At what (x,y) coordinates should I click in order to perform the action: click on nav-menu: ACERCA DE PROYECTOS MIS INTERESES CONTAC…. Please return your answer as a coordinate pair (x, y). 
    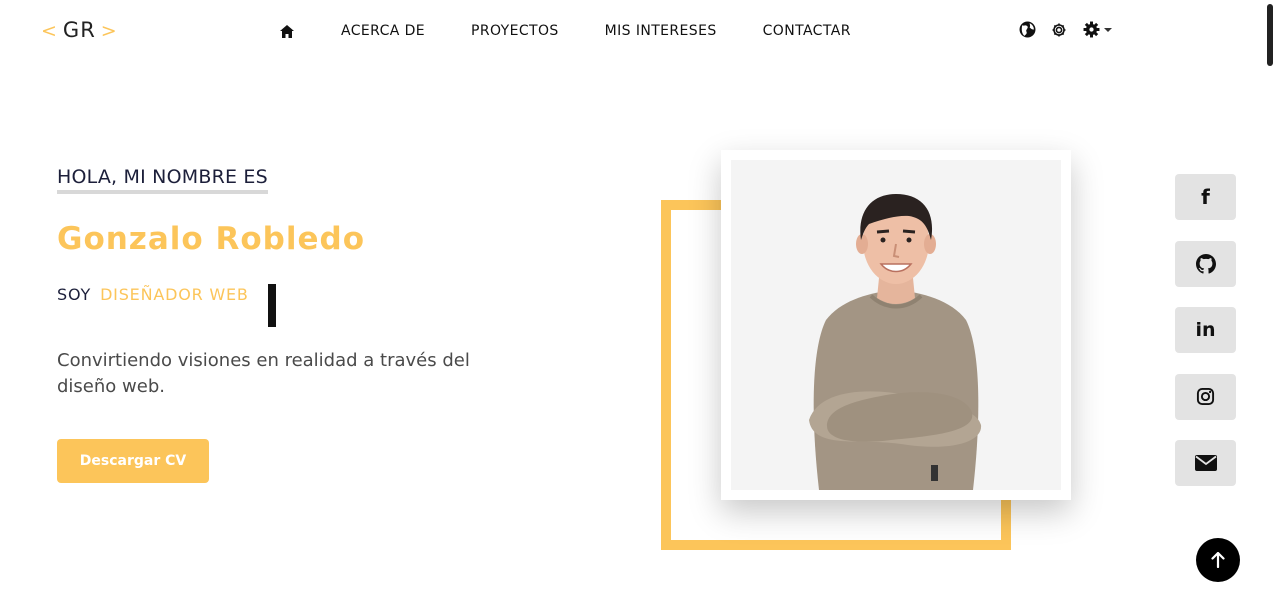
    Looking at the image, I should click on (588, 31).